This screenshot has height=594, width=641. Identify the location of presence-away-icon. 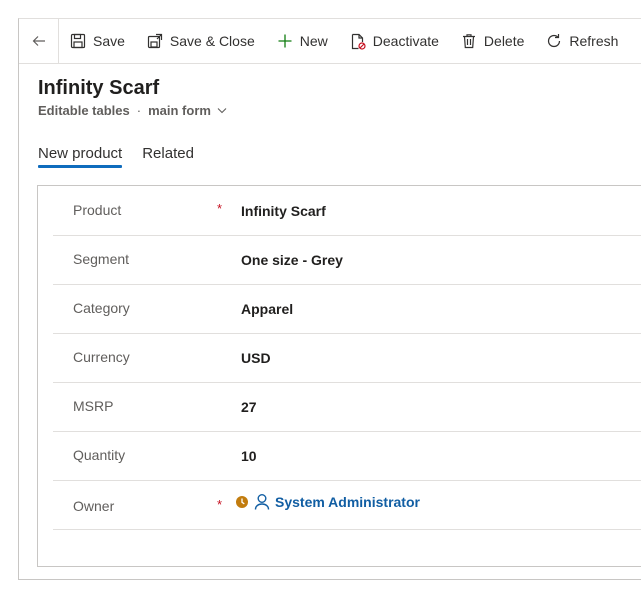
(242, 502).